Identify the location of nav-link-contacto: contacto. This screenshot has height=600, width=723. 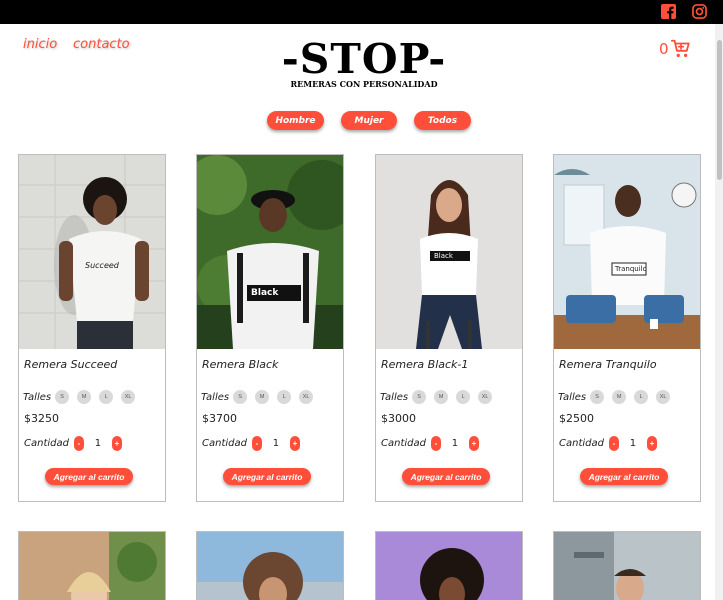
(101, 44).